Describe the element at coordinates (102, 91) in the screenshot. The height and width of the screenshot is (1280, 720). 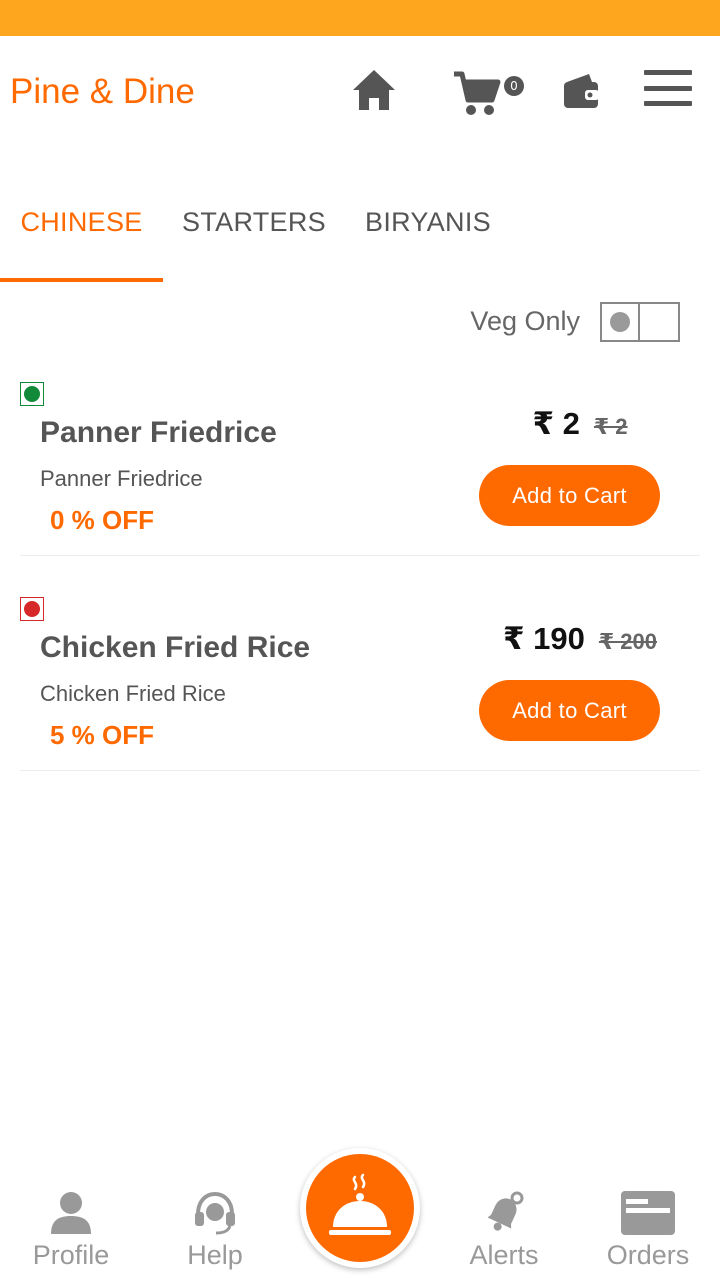
I see `brand-title: Pine & Dine` at that location.